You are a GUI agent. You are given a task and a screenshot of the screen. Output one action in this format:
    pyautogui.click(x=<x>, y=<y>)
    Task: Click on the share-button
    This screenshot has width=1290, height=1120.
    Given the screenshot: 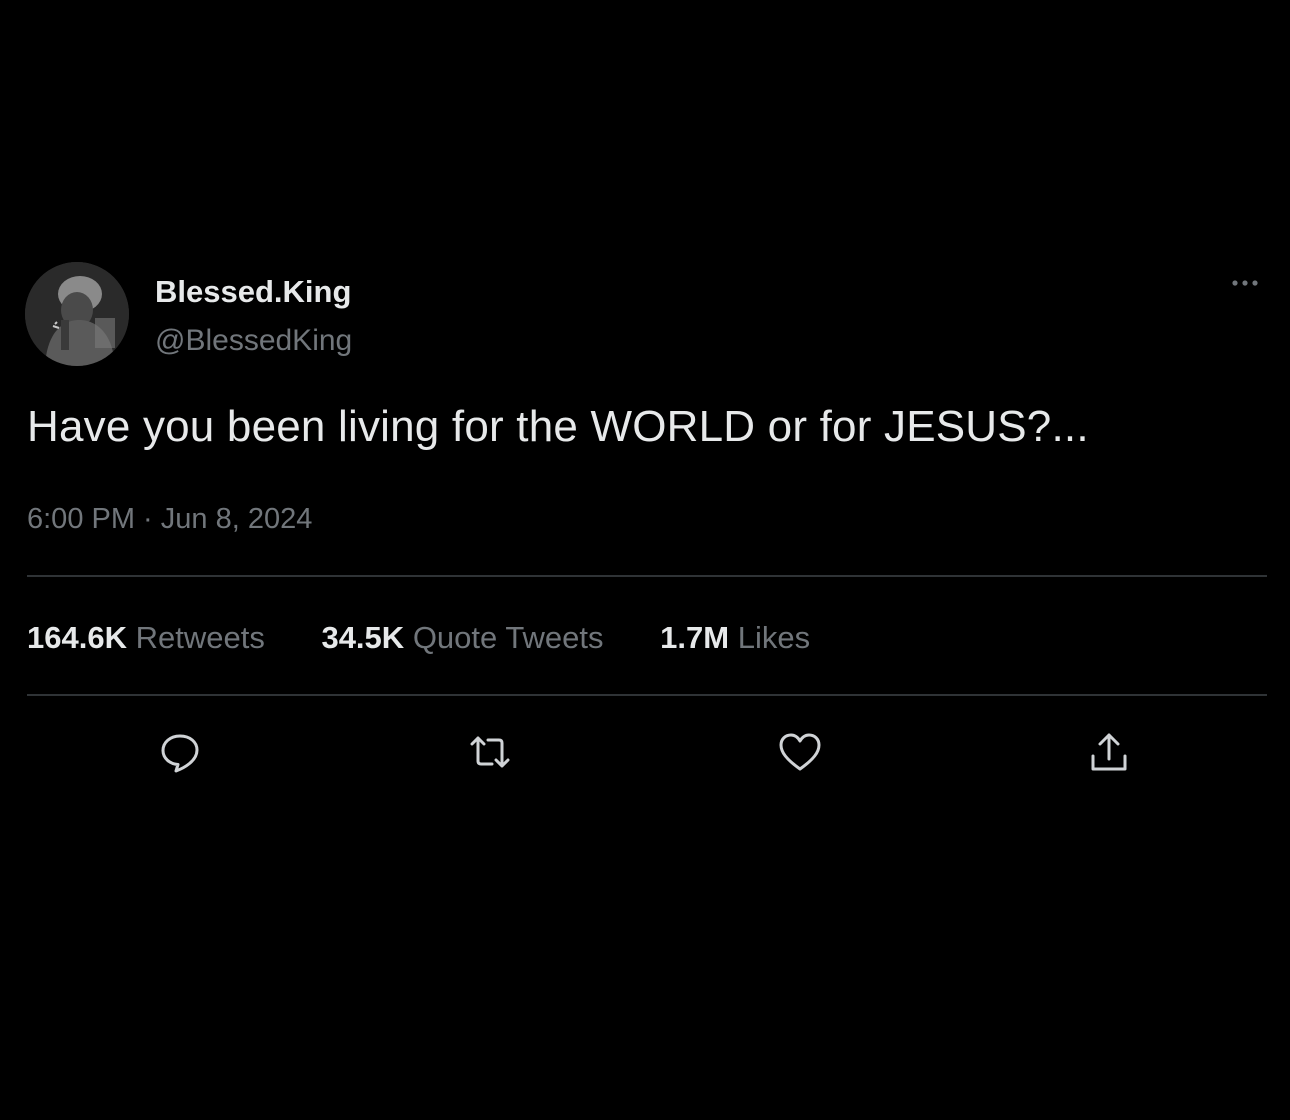 What is the action you would take?
    pyautogui.click(x=1109, y=752)
    